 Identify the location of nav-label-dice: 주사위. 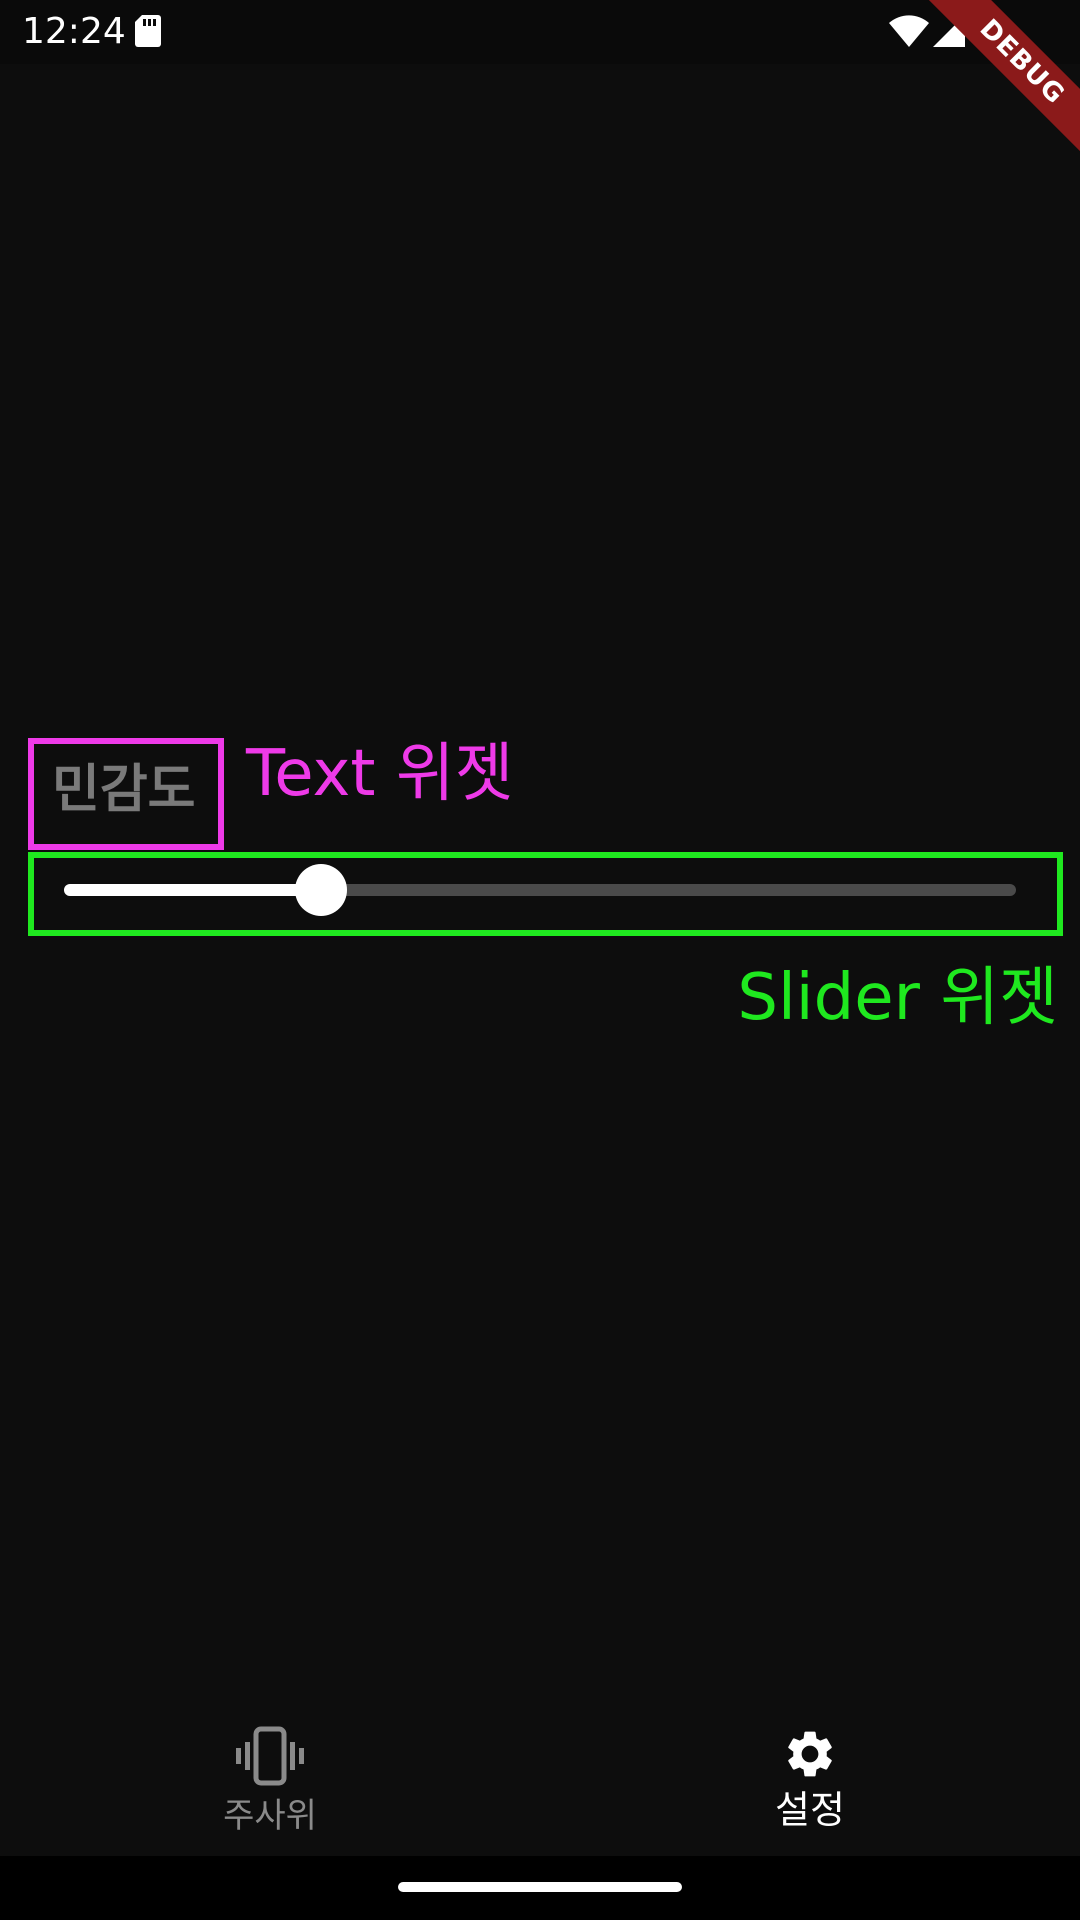
(270, 1816).